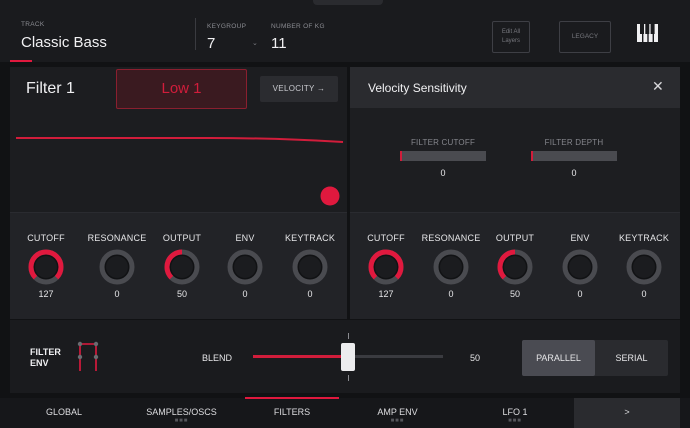 The height and width of the screenshot is (428, 690). I want to click on tab-label: SAMPLES/OSCS, so click(181, 412).